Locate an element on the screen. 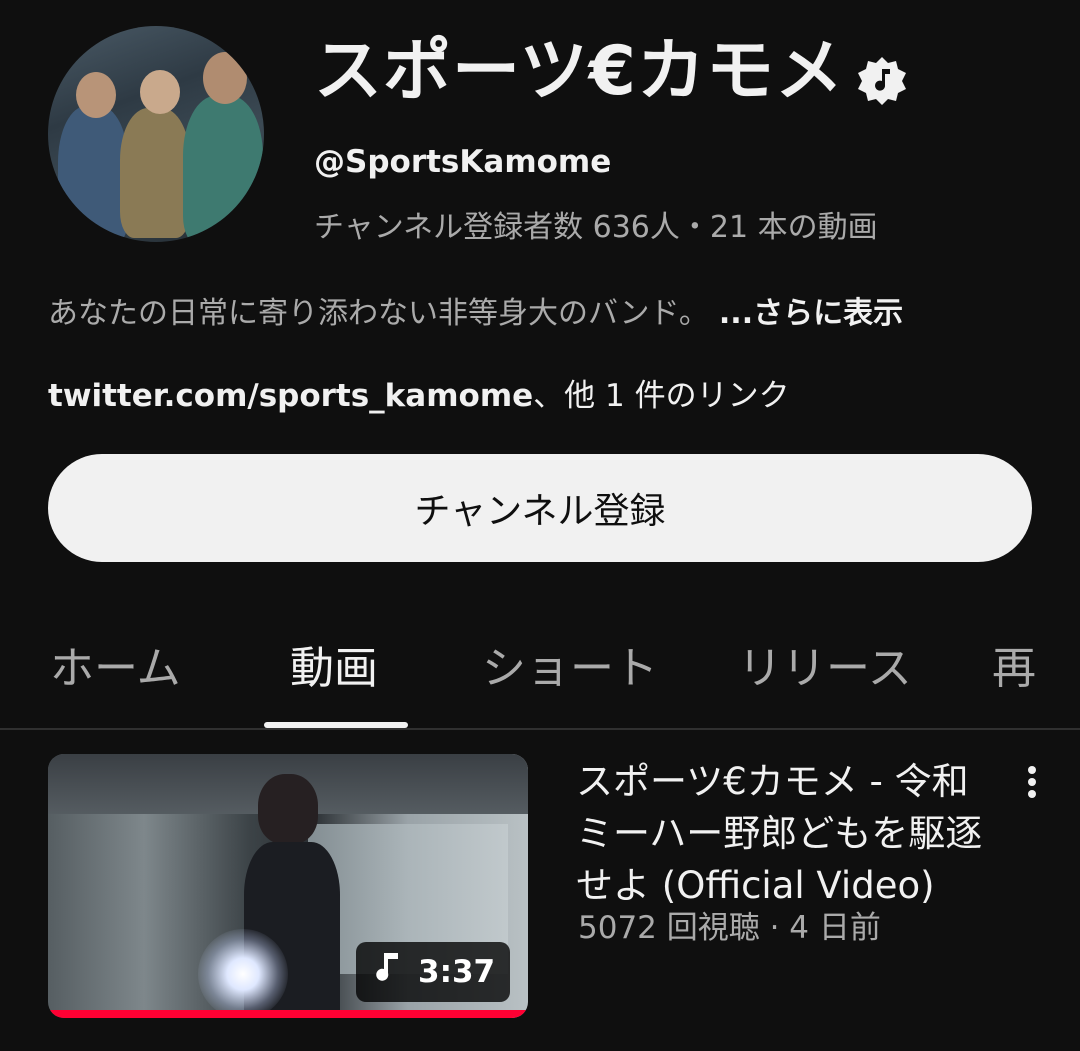 Image resolution: width=1080 pixels, height=1051 pixels. subscribe-button: チャンネル登録 is located at coordinates (540, 508).